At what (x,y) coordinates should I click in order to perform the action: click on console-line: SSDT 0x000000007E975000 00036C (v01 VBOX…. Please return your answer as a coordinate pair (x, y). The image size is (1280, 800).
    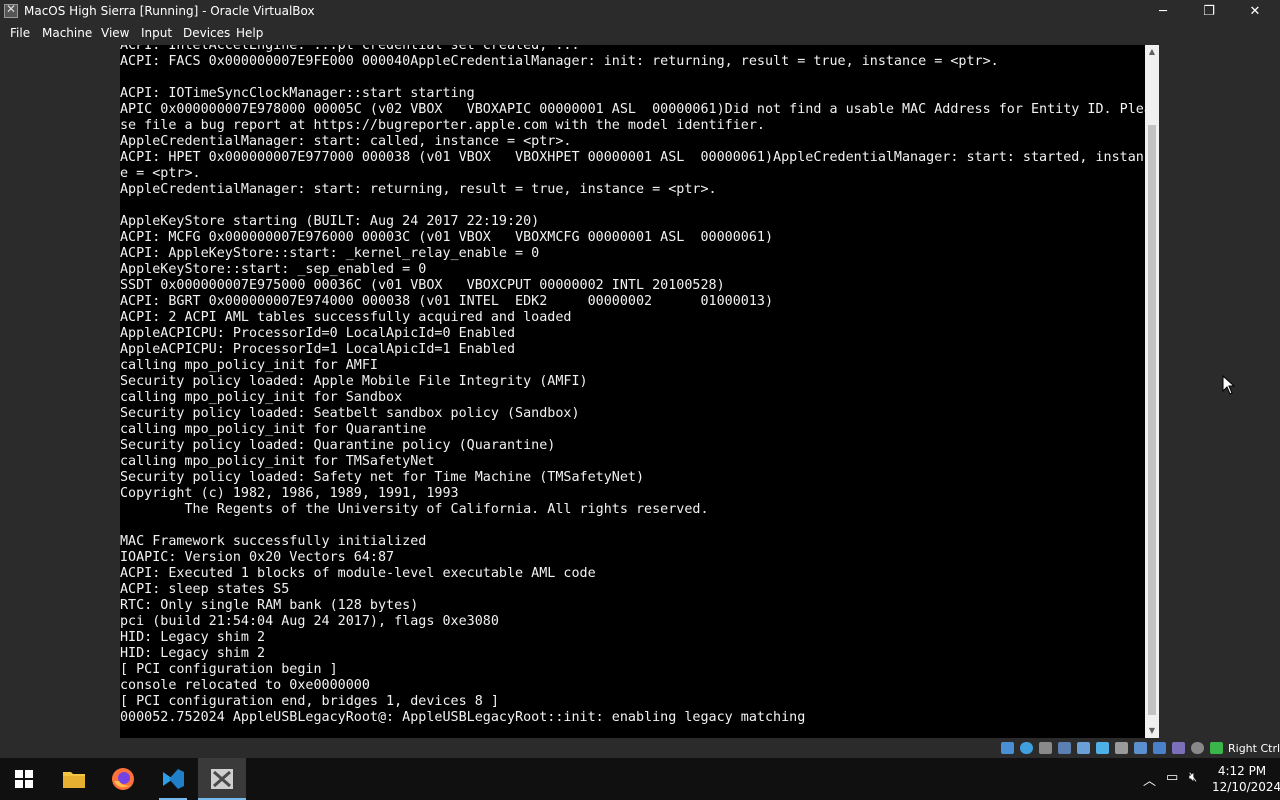
    Looking at the image, I should click on (422, 285).